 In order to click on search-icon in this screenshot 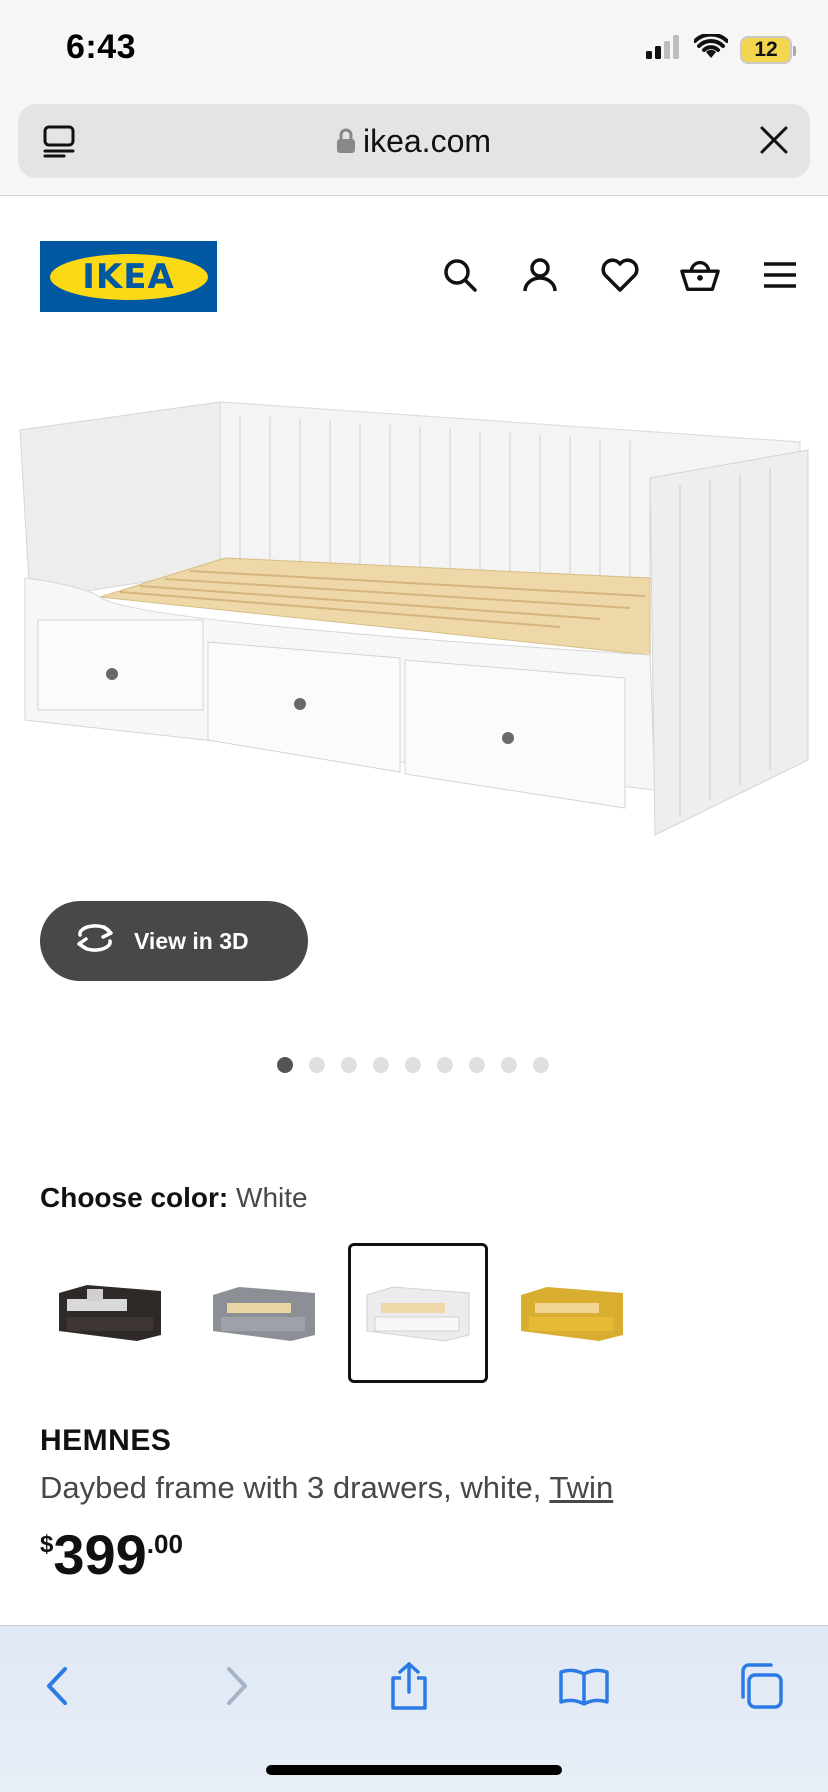, I will do `click(460, 275)`.